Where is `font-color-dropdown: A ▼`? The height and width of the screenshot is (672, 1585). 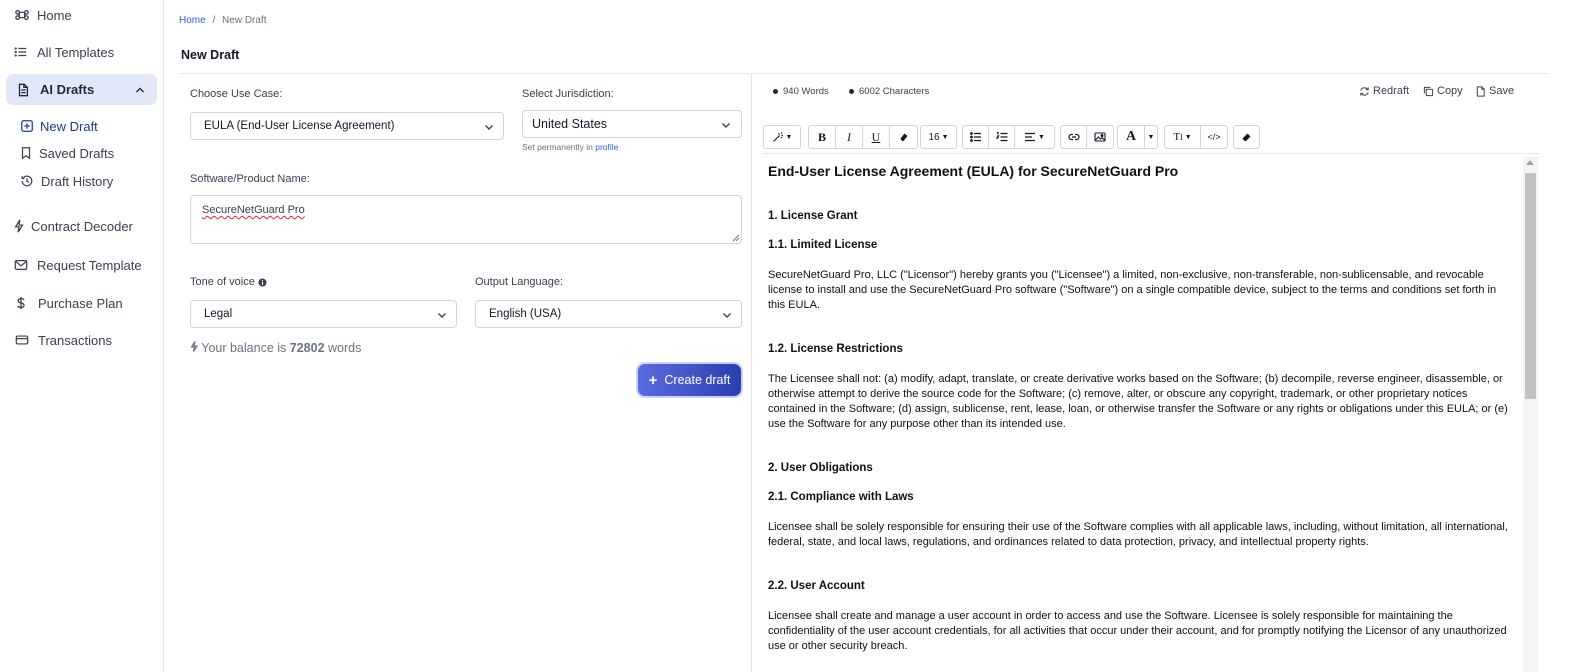
font-color-dropdown: A ▼ is located at coordinates (1137, 137).